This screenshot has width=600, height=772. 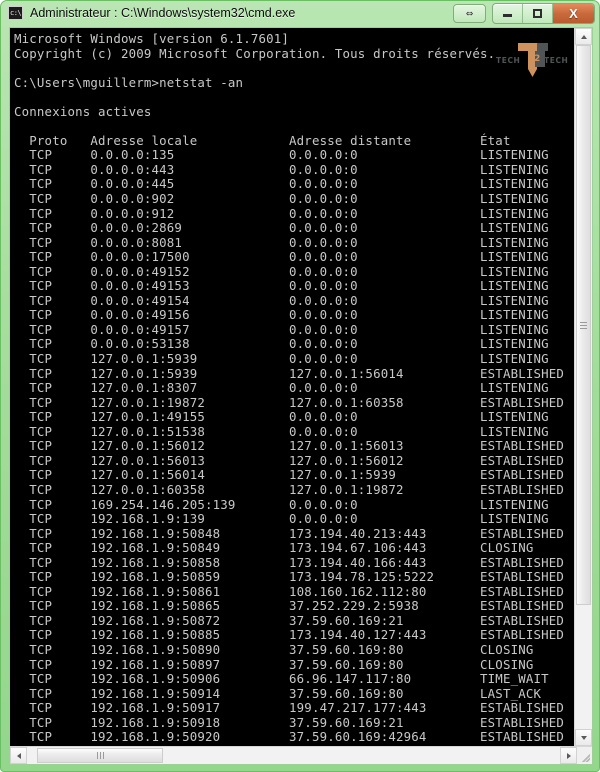 What do you see at coordinates (281, 213) in the screenshot?
I see `table-row: TCP 0.0.0.0:912 0.0.0.0:0 LISTENING` at bounding box center [281, 213].